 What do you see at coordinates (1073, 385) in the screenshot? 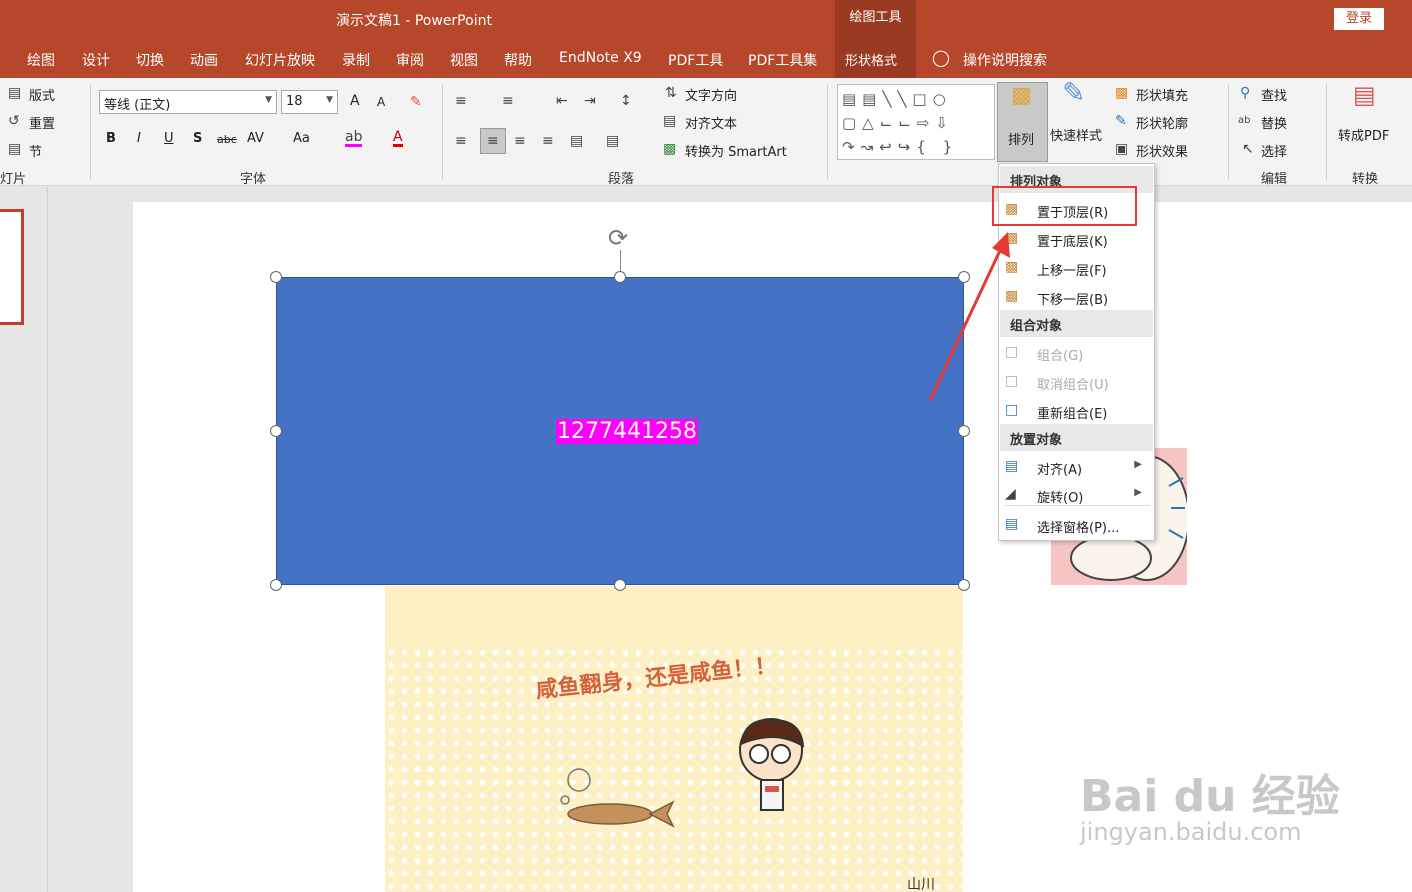
I see `menu-item-label: 取消组合(U)` at bounding box center [1073, 385].